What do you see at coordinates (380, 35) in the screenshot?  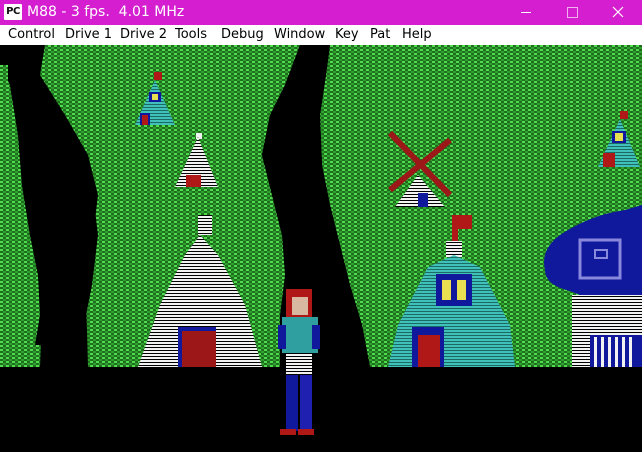 I see `menu-pat: Pat` at bounding box center [380, 35].